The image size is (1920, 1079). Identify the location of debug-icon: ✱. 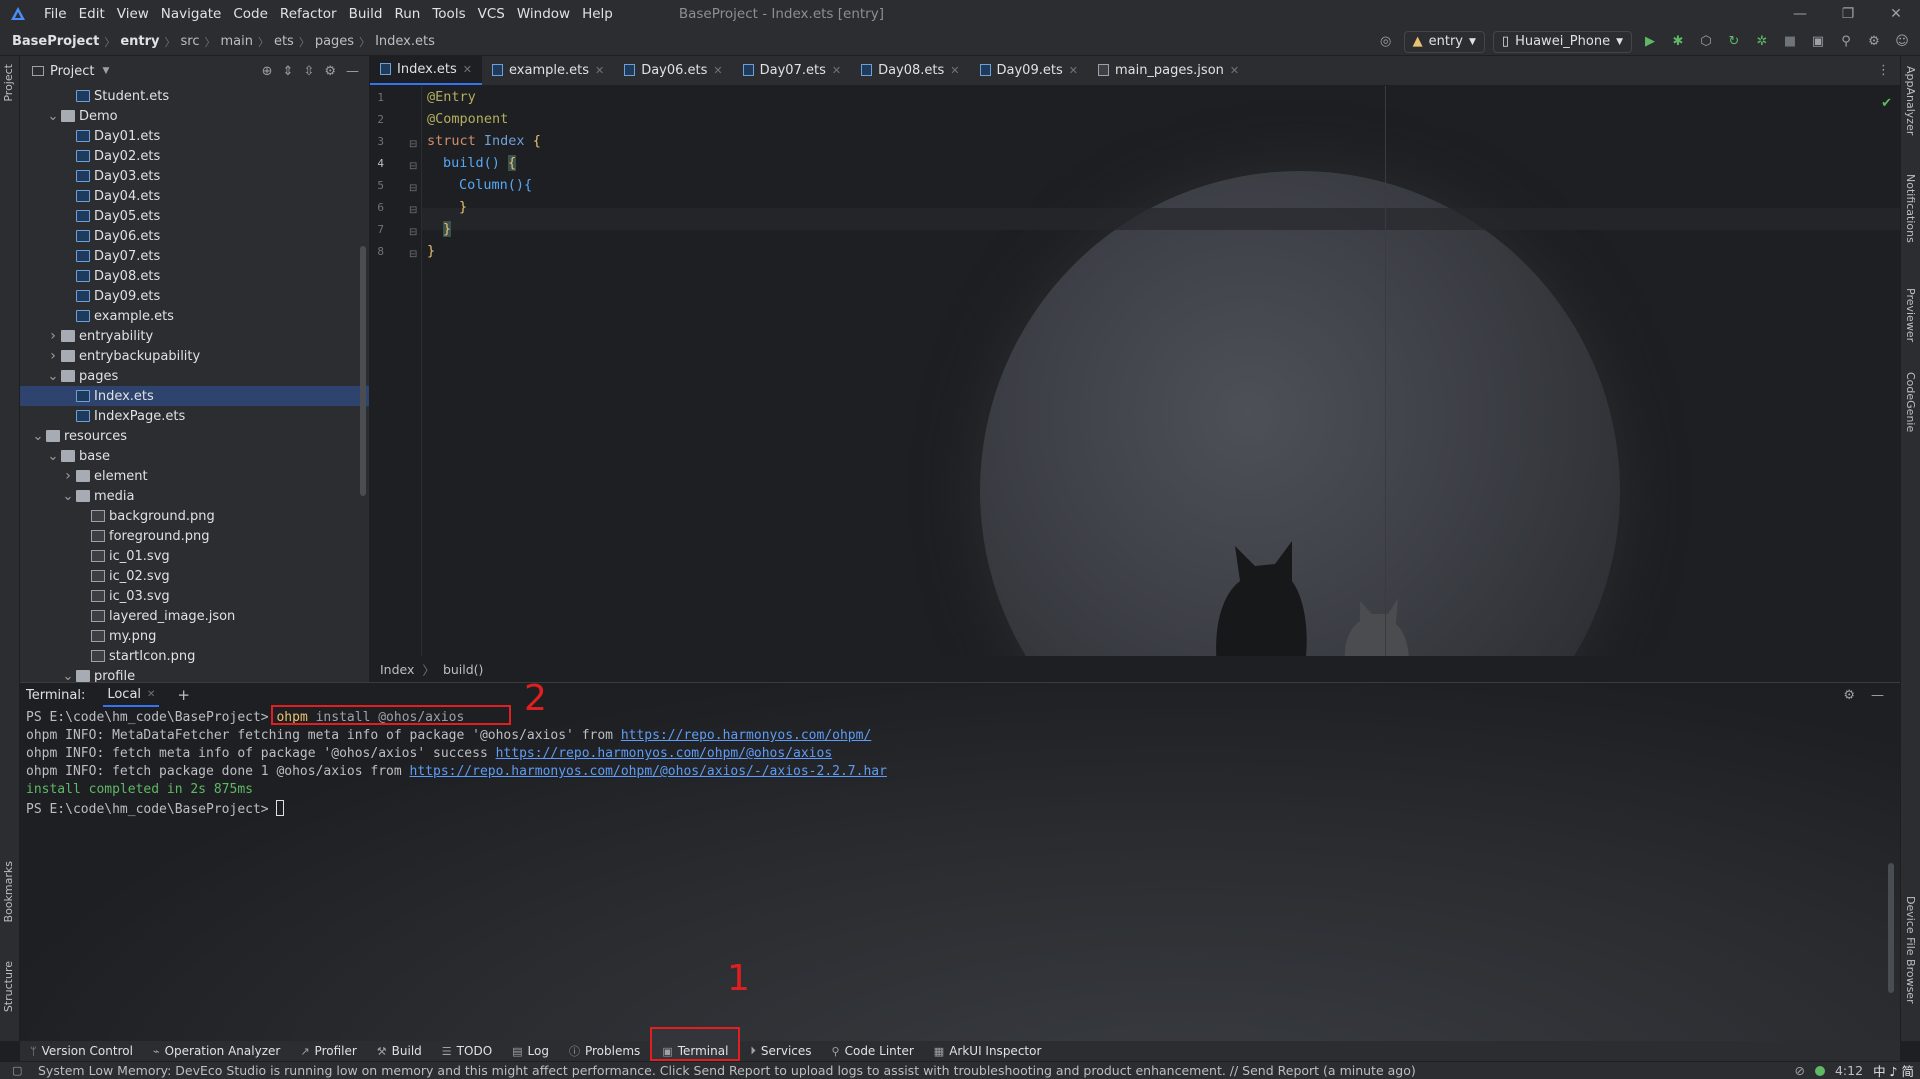
(1678, 42).